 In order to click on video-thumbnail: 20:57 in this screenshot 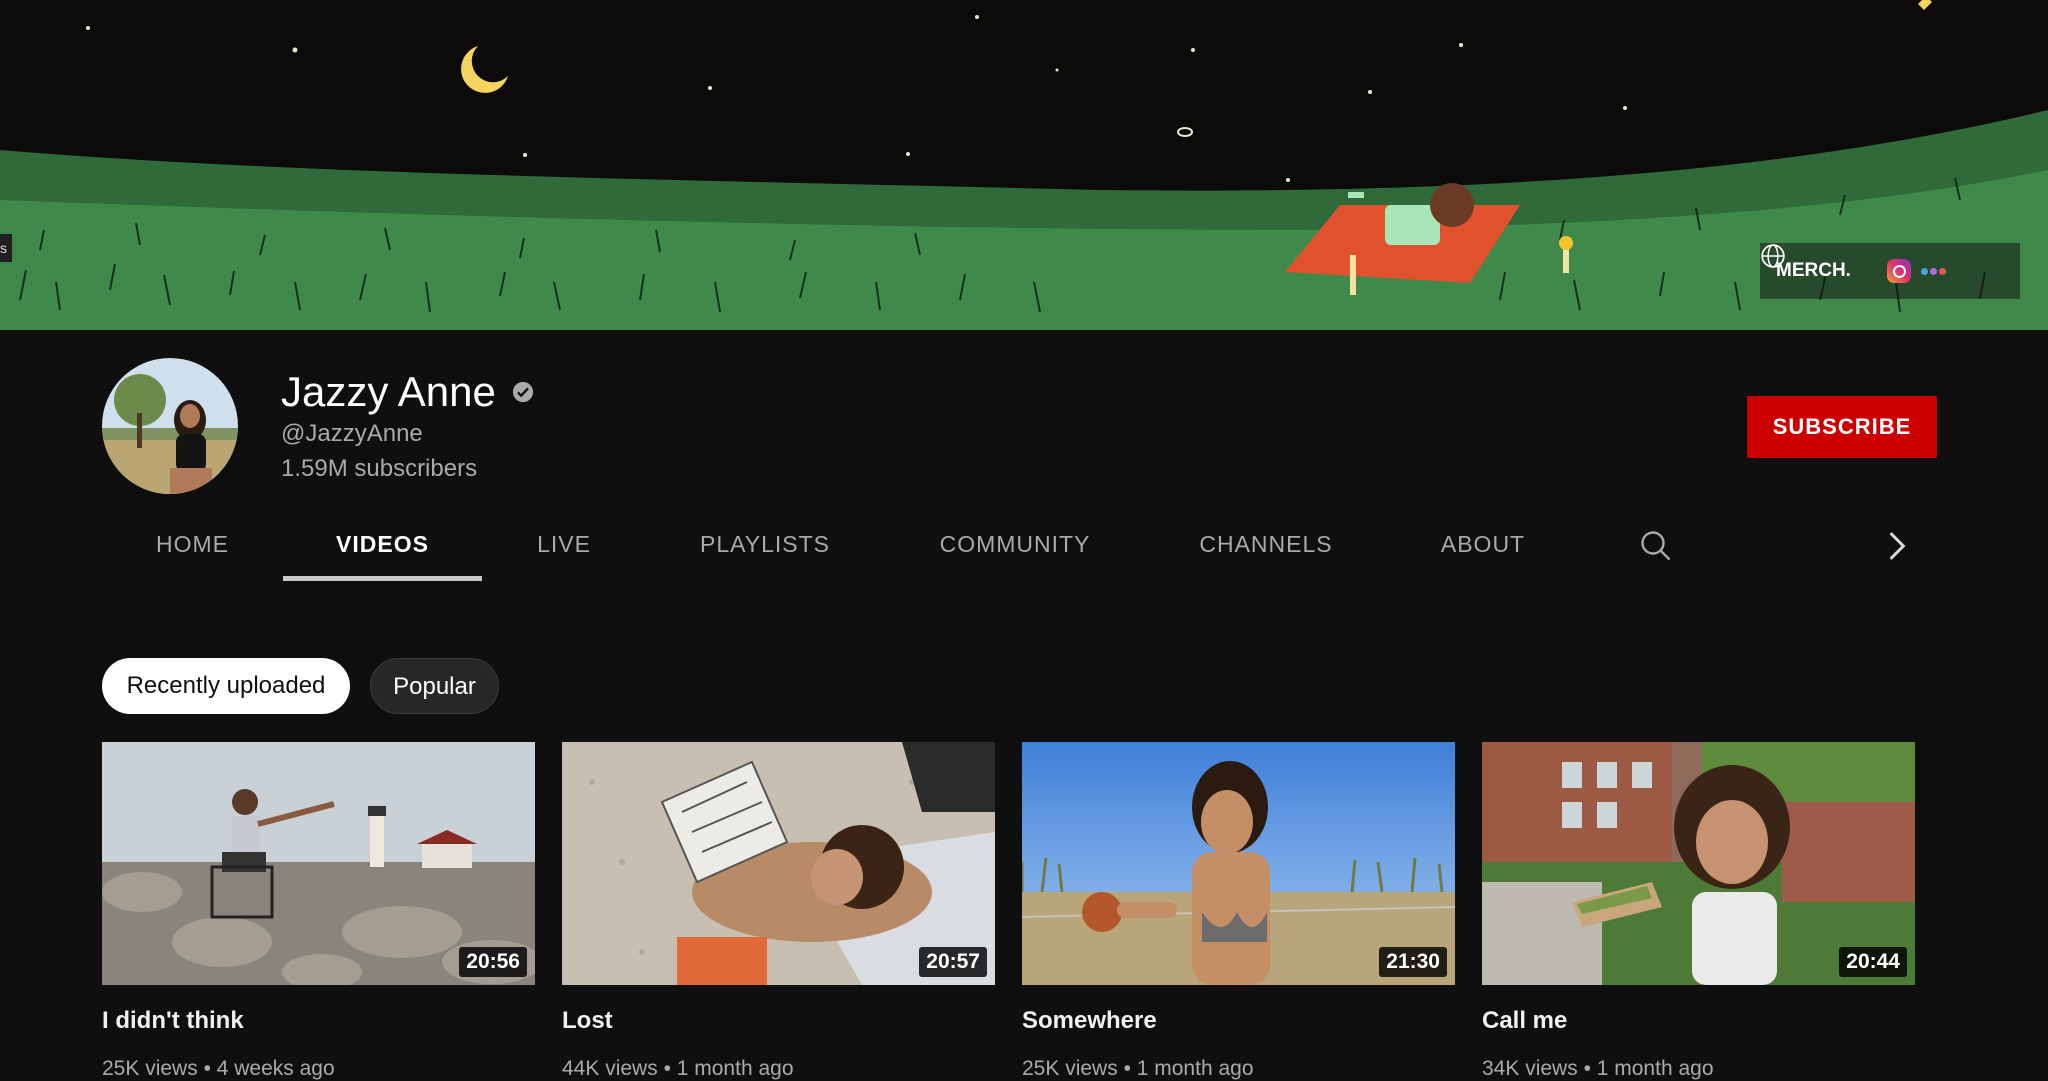, I will do `click(778, 863)`.